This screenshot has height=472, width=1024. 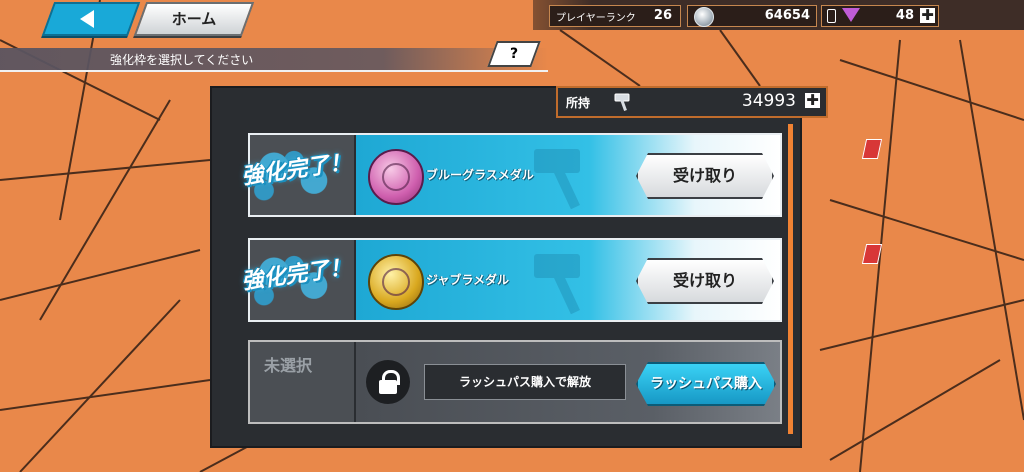 What do you see at coordinates (274, 60) in the screenshot?
I see `instruction-bar: 強化枠を選択してください` at bounding box center [274, 60].